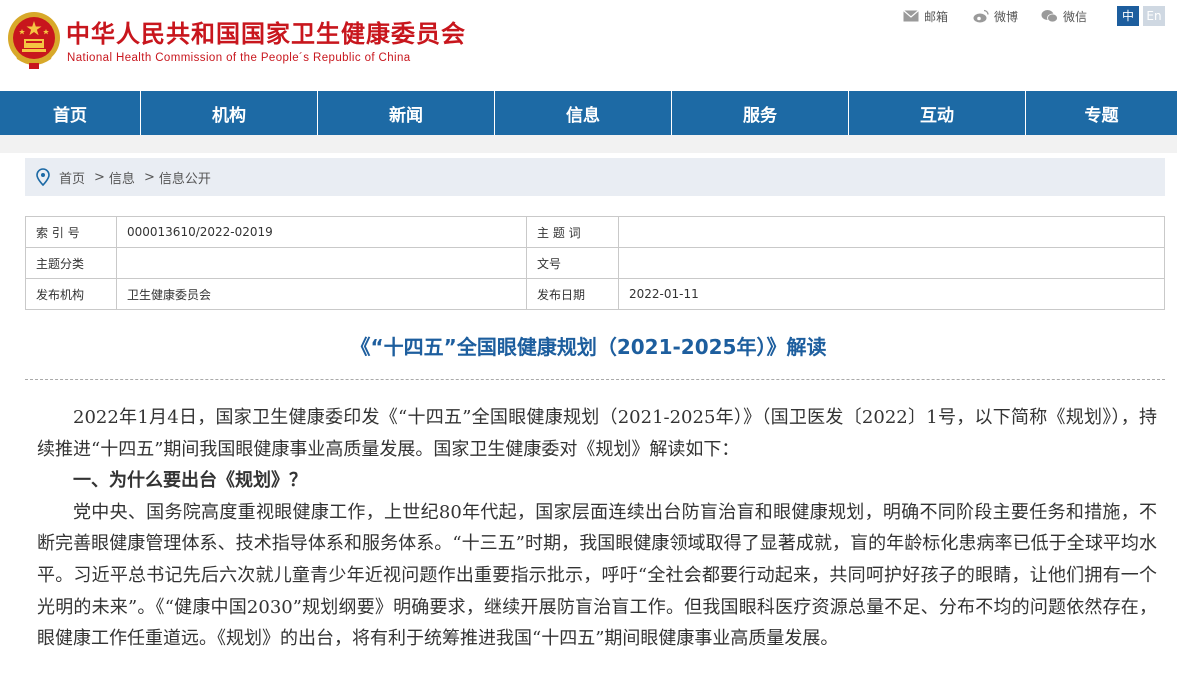 This screenshot has width=1177, height=687. I want to click on breadcrumb-disclosure: 信息公开, so click(185, 177).